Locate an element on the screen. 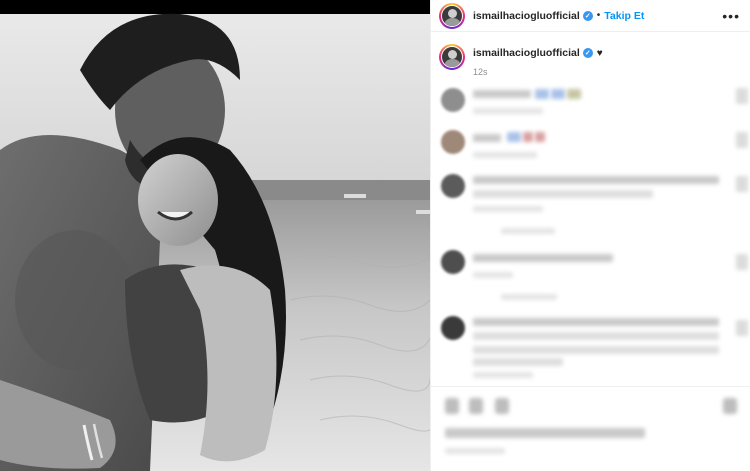 The image size is (750, 471). share-icon is located at coordinates (502, 406).